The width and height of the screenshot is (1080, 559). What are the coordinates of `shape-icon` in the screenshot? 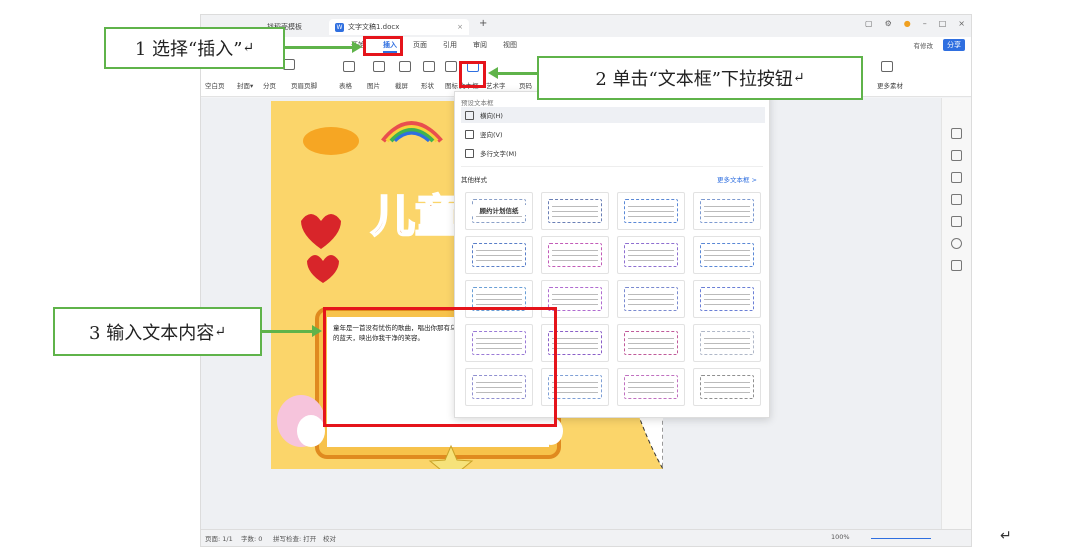 It's located at (429, 66).